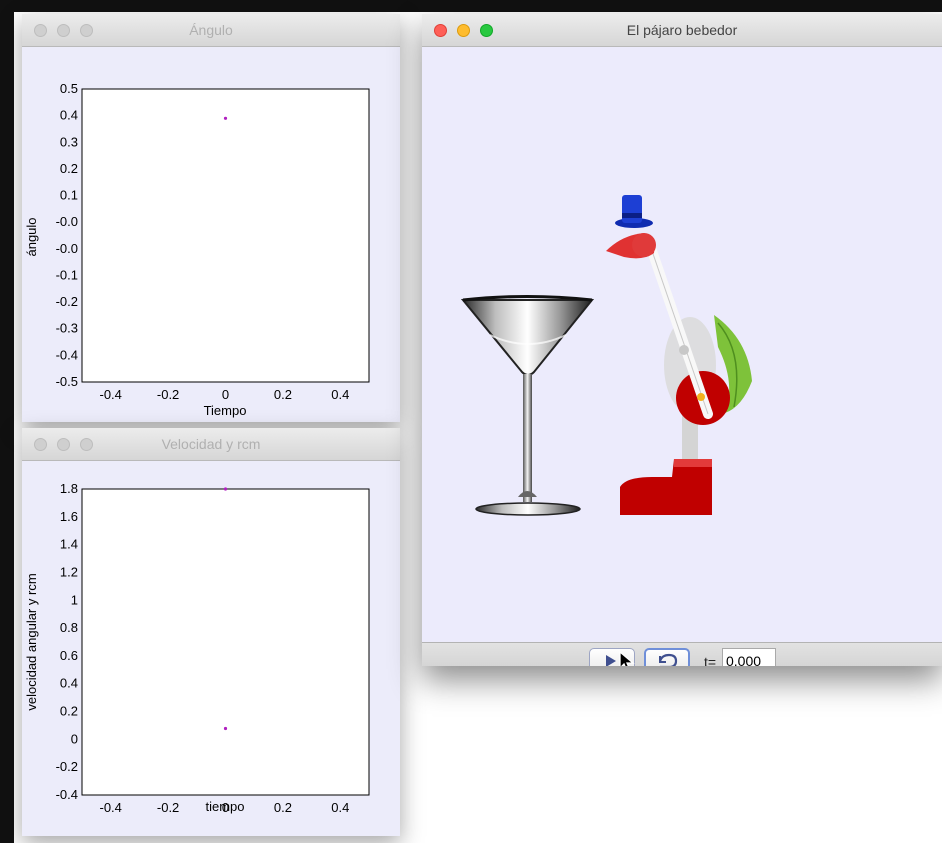 This screenshot has width=942, height=843. Describe the element at coordinates (225, 394) in the screenshot. I see `angle-x-tick-label: 0` at that location.